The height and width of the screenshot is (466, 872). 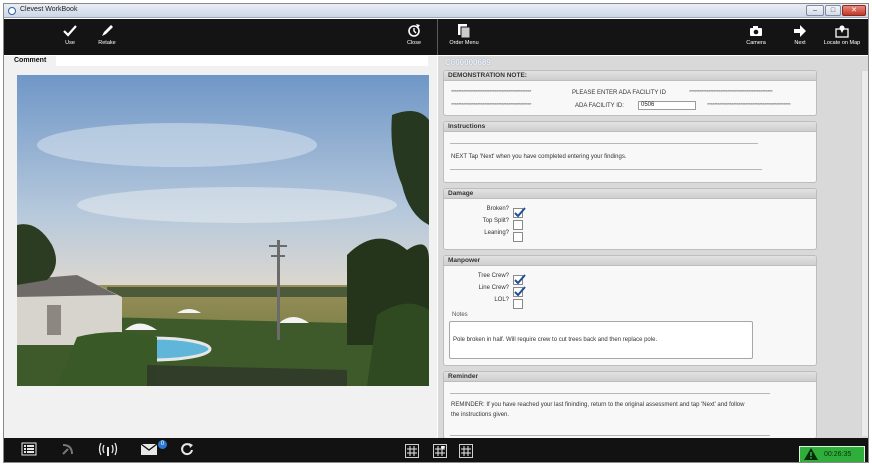 What do you see at coordinates (497, 209) in the screenshot?
I see `broken-label: Broken?` at bounding box center [497, 209].